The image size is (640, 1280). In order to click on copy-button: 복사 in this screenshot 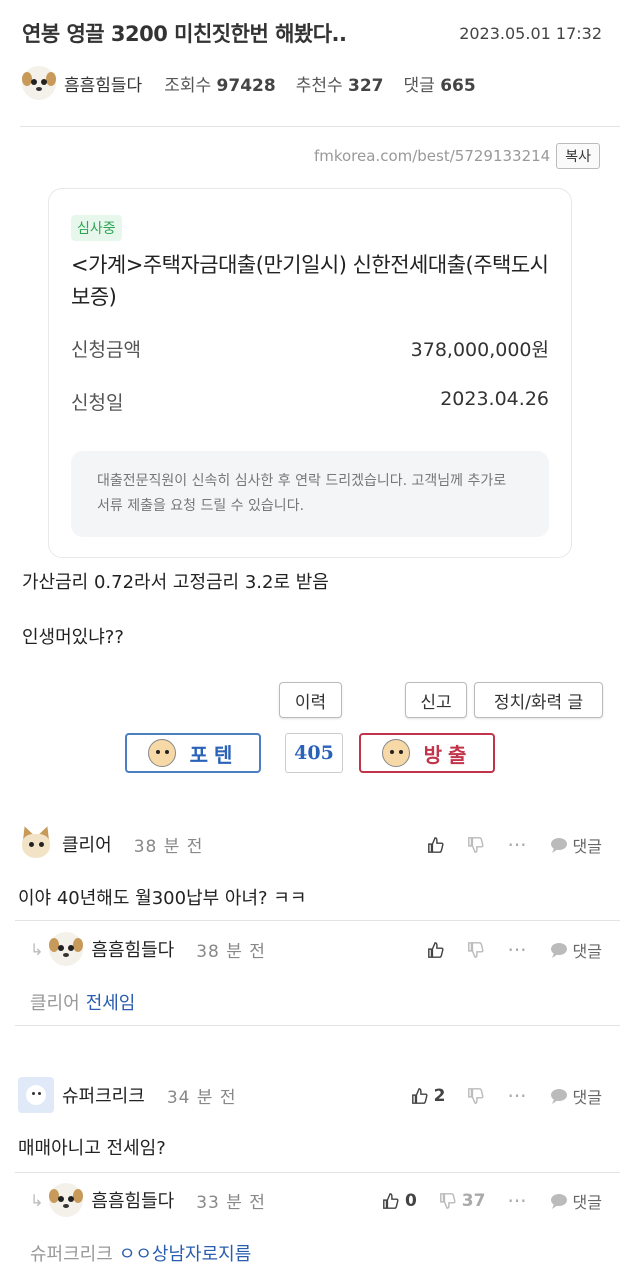, I will do `click(578, 156)`.